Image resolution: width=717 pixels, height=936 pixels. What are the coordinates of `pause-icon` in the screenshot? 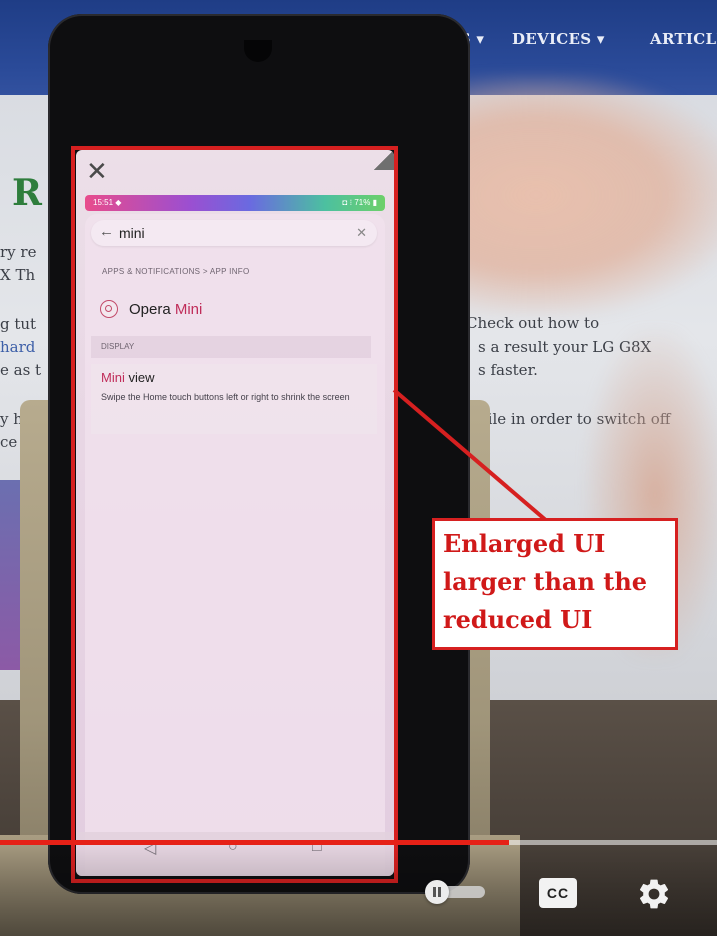 It's located at (437, 892).